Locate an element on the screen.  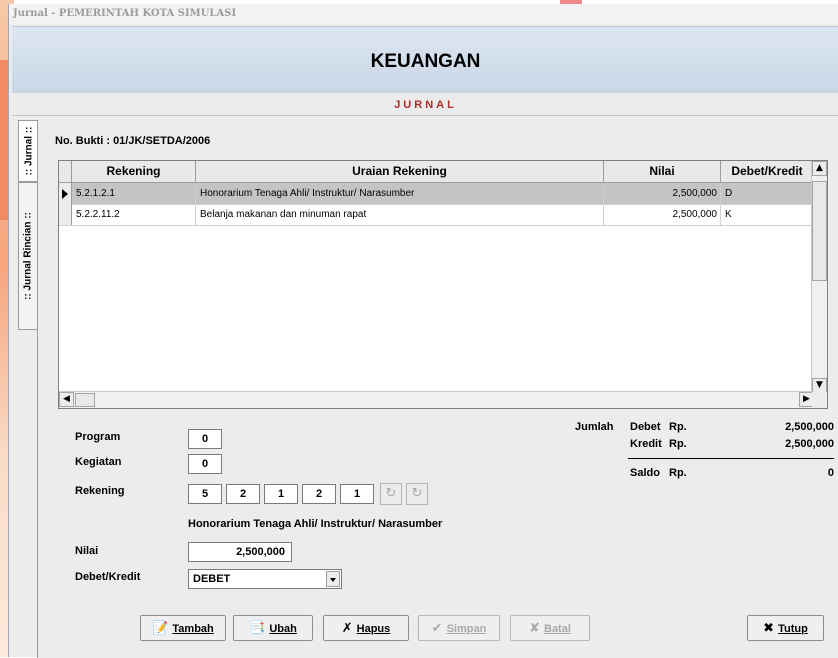
col-uraian-rekening: Uraian Rekening is located at coordinates (400, 171).